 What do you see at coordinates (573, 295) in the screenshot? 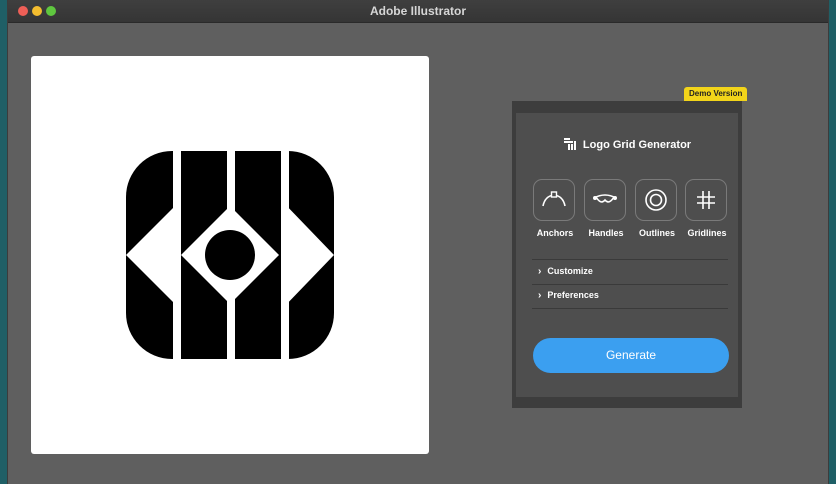
I see `section-label: Preferences` at bounding box center [573, 295].